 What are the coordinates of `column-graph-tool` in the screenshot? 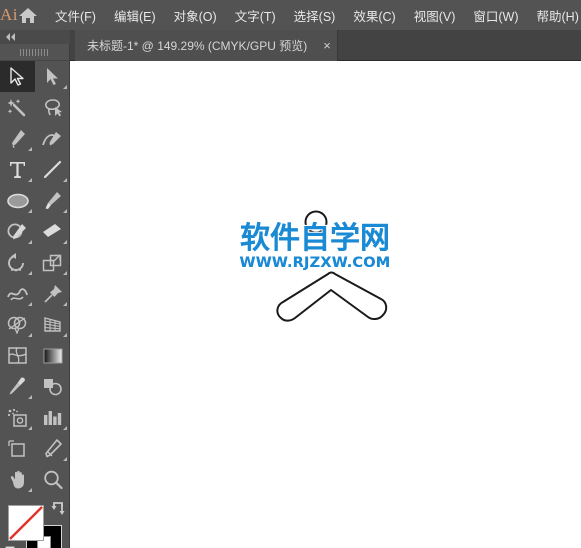 It's located at (52, 417).